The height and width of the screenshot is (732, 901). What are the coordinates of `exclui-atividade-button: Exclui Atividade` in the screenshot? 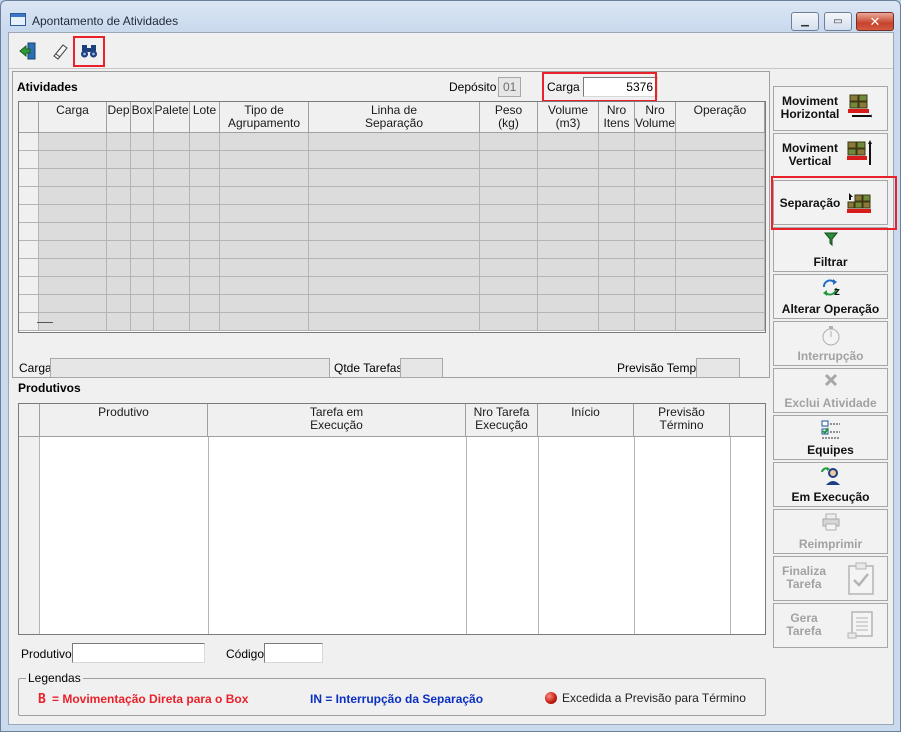 It's located at (830, 390).